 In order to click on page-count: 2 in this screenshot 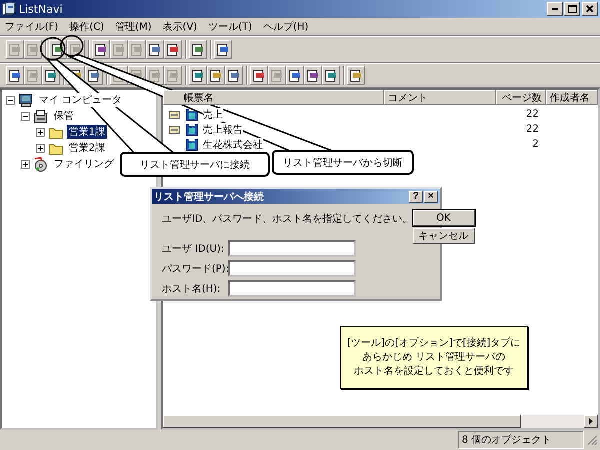, I will do `click(536, 144)`.